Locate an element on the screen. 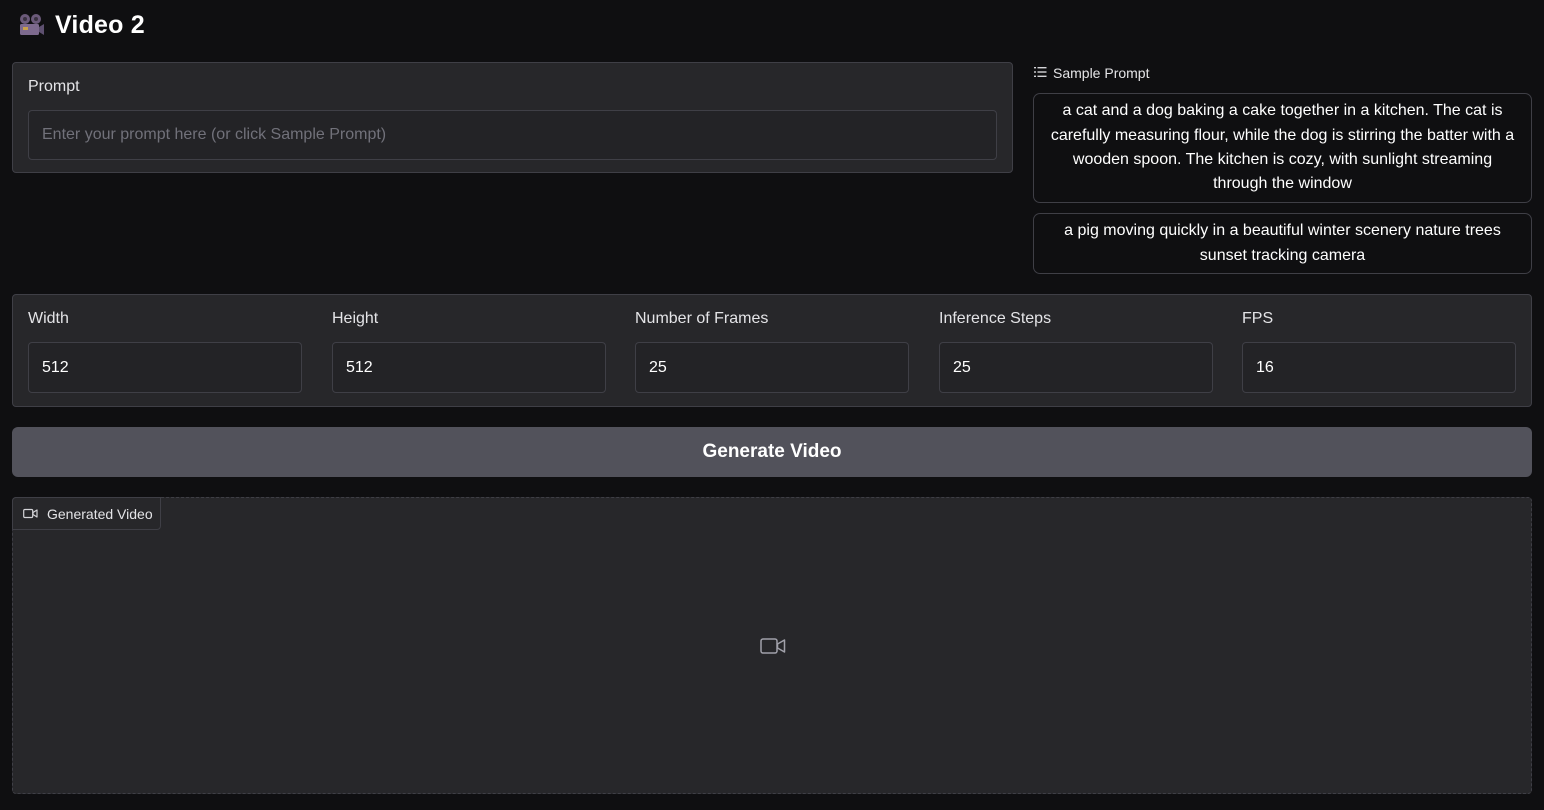 This screenshot has width=1544, height=810. video-camera-icon is located at coordinates (30, 514).